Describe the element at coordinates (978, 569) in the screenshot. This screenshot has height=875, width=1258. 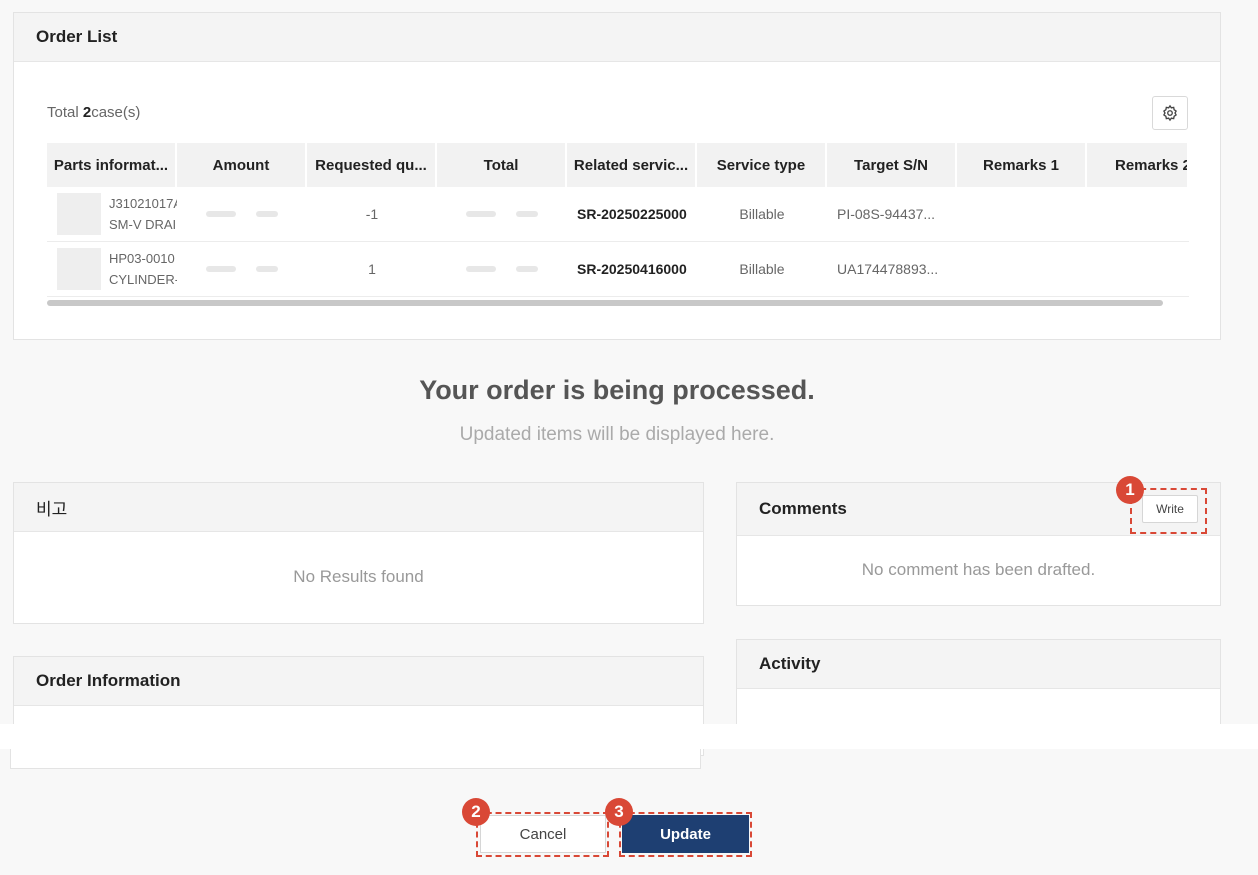
I see `comments-empty-text: No comment has been drafted.` at that location.